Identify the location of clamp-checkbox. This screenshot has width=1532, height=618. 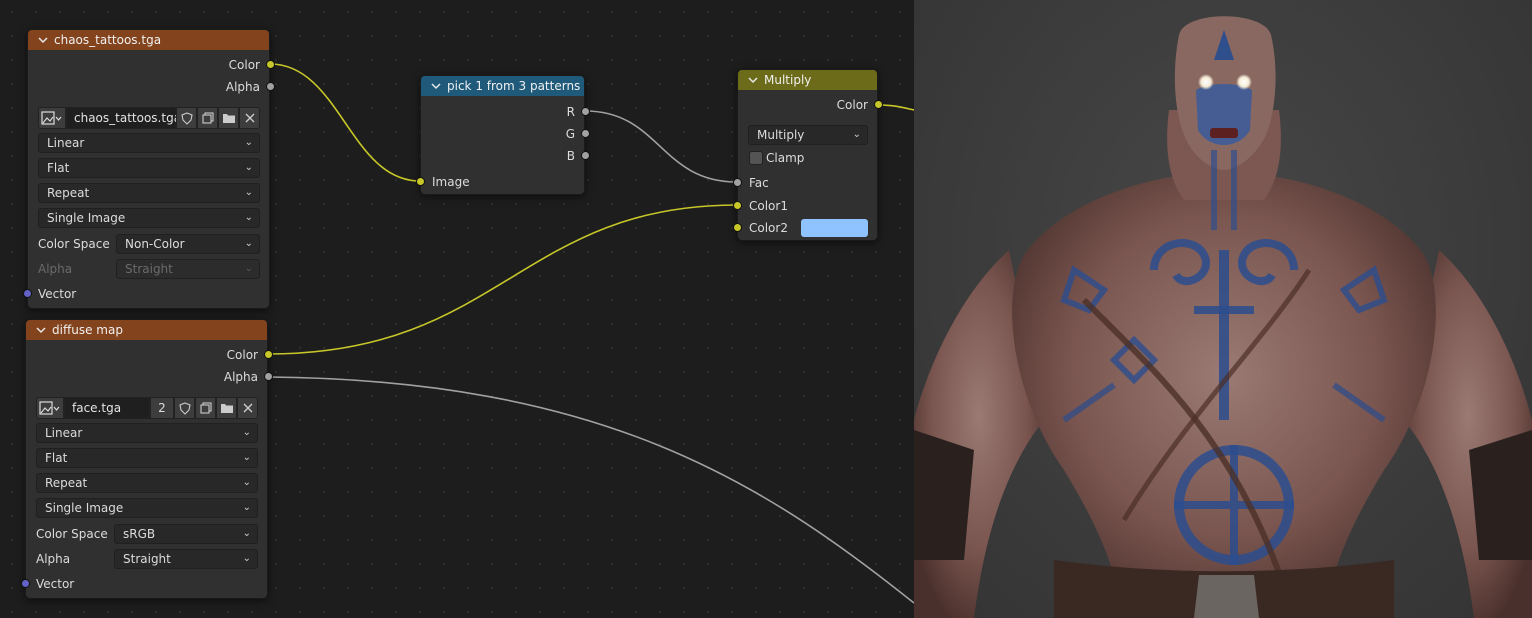
(756, 158).